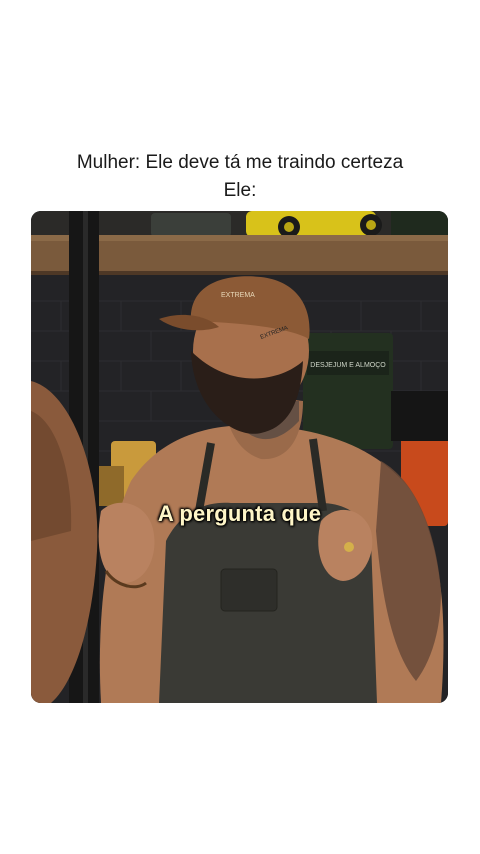 The height and width of the screenshot is (854, 480). What do you see at coordinates (249, 590) in the screenshot?
I see `apron-pocket` at bounding box center [249, 590].